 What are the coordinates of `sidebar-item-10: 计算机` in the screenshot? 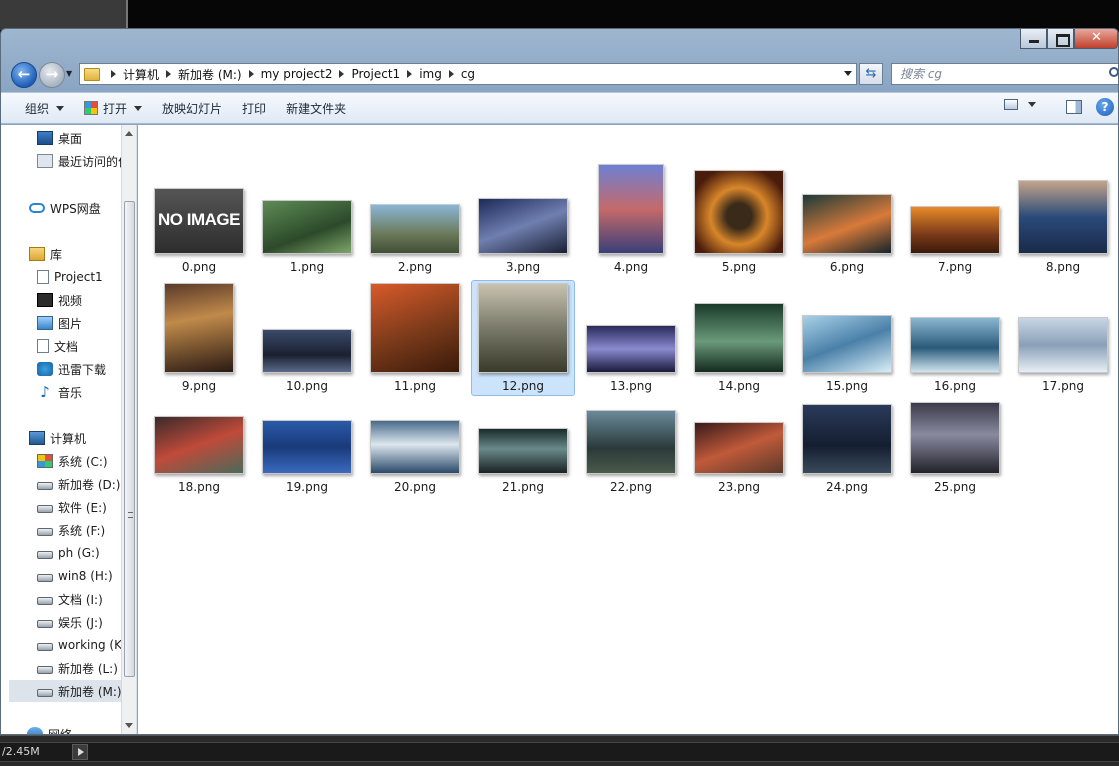 It's located at (43, 438).